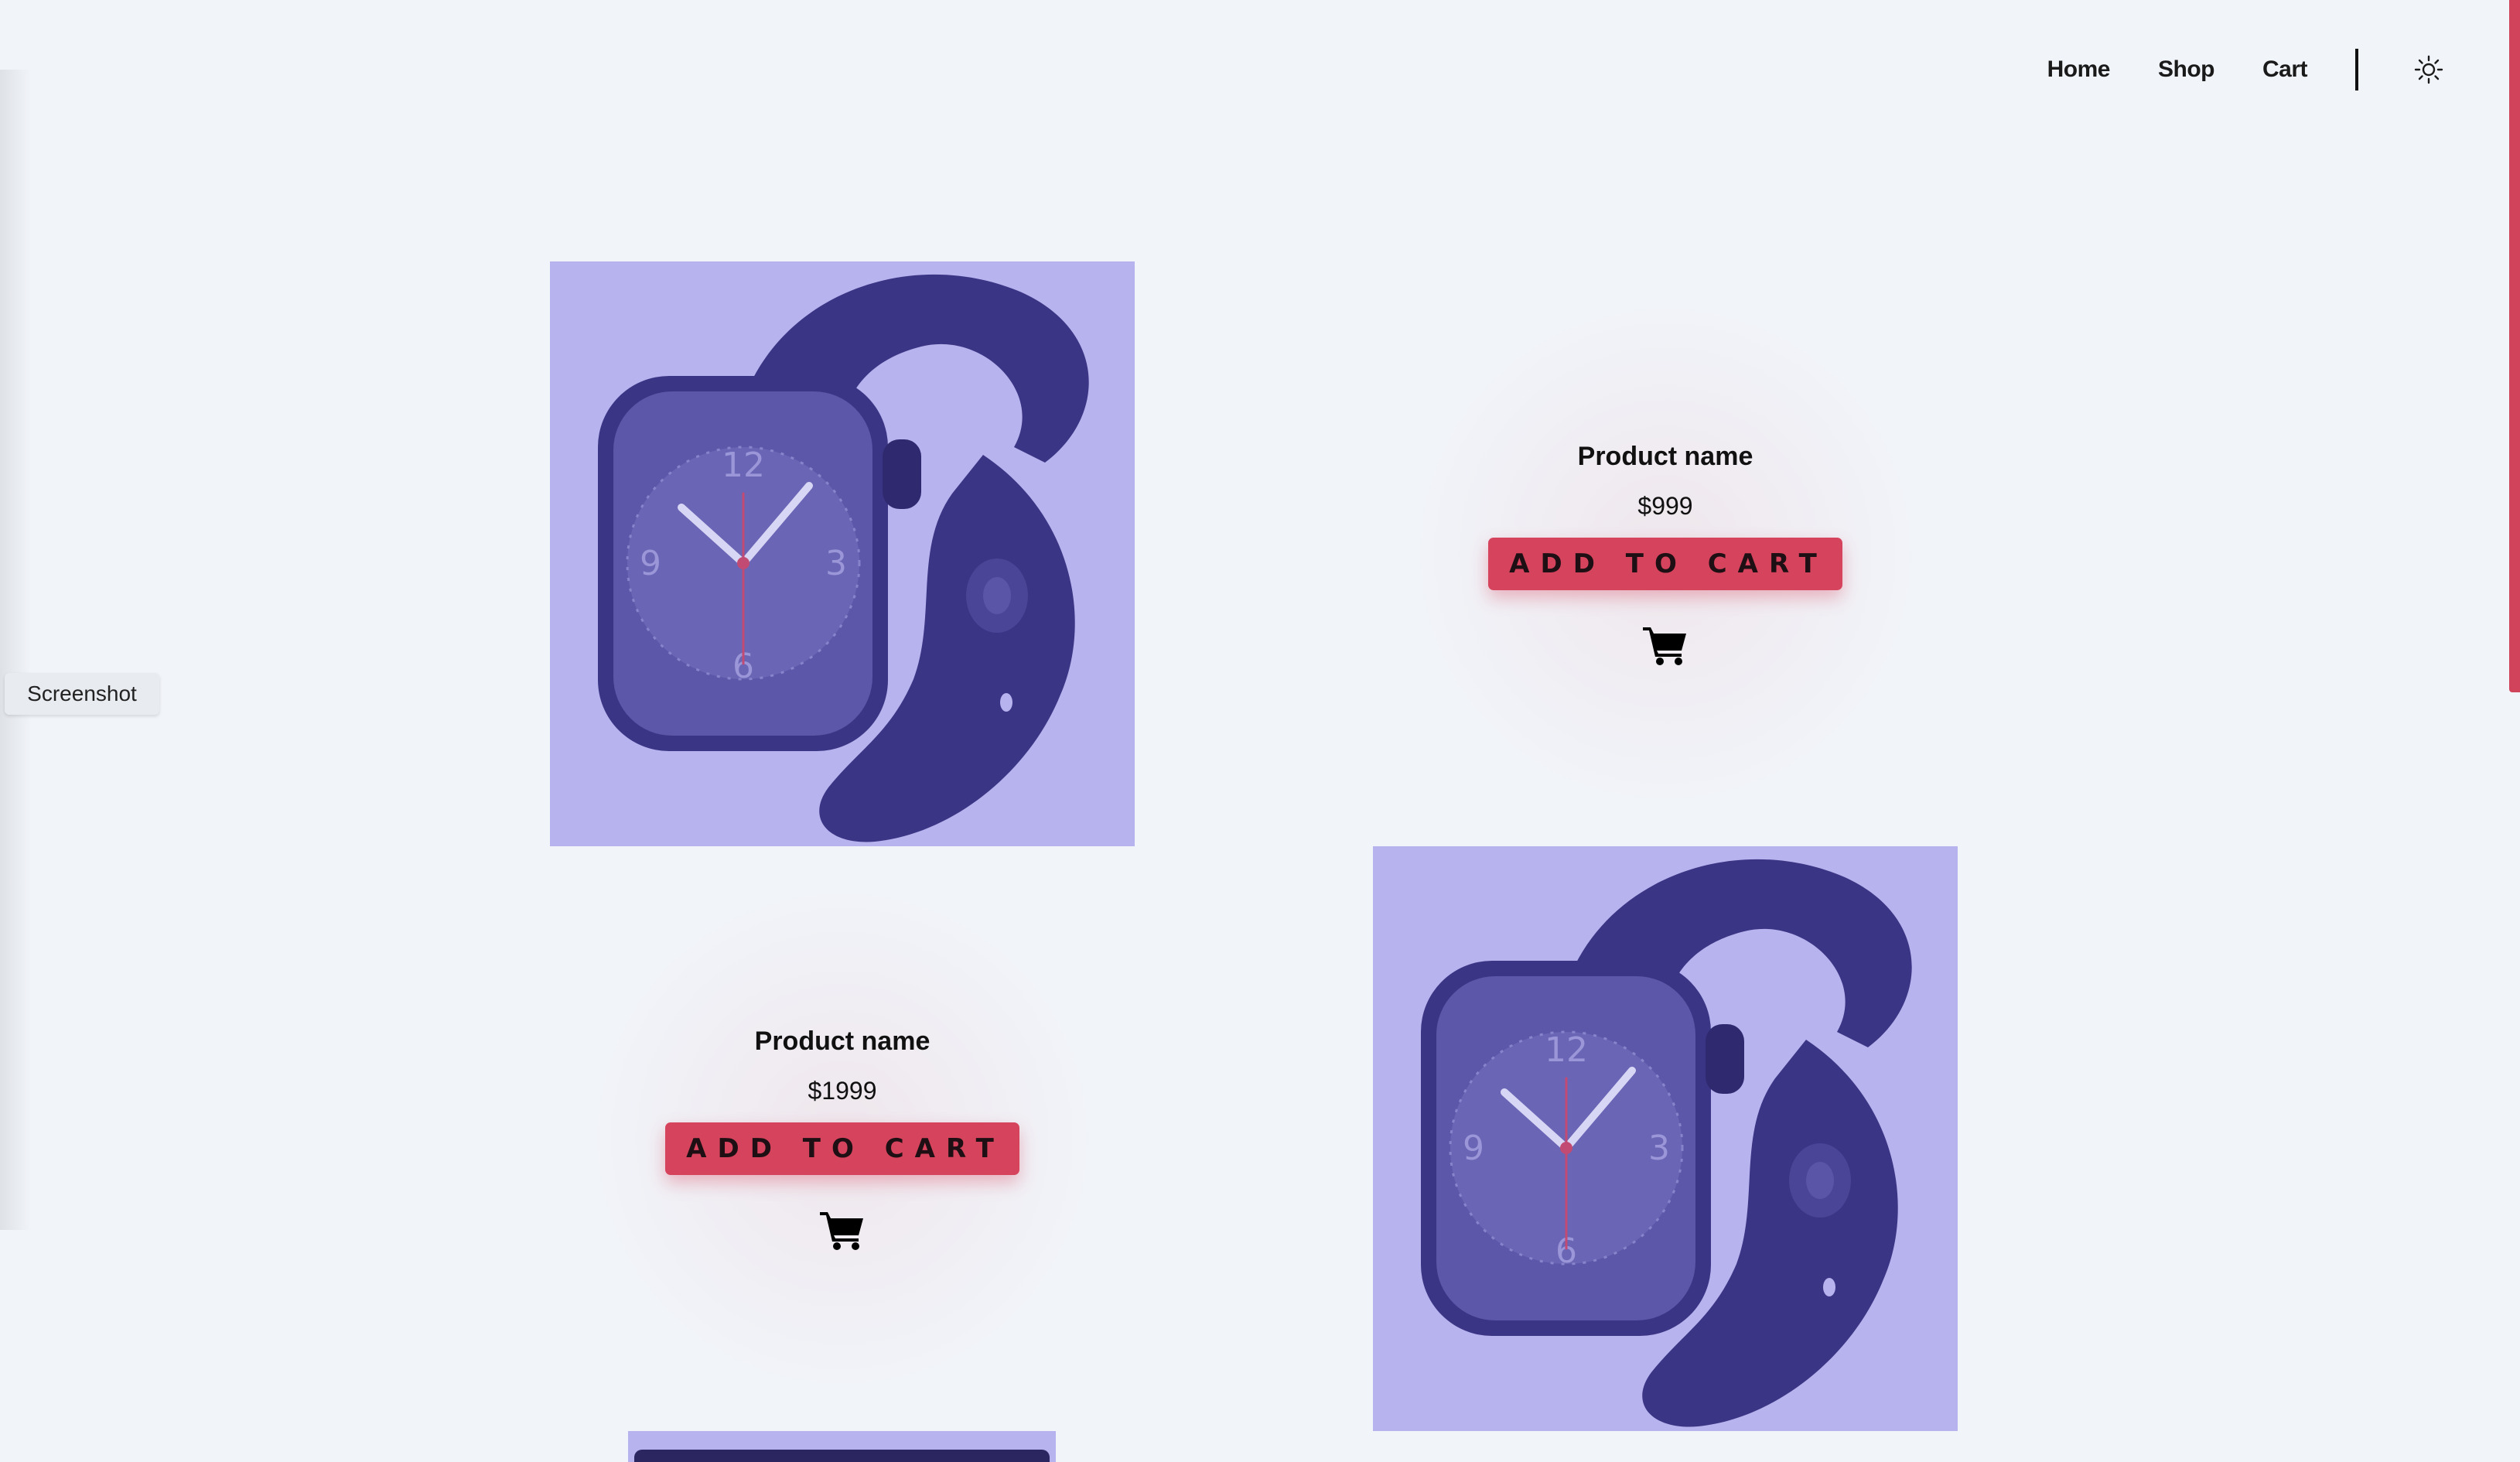 Image resolution: width=2520 pixels, height=1462 pixels. Describe the element at coordinates (2285, 69) in the screenshot. I see `nav-link-cart: Cart` at that location.